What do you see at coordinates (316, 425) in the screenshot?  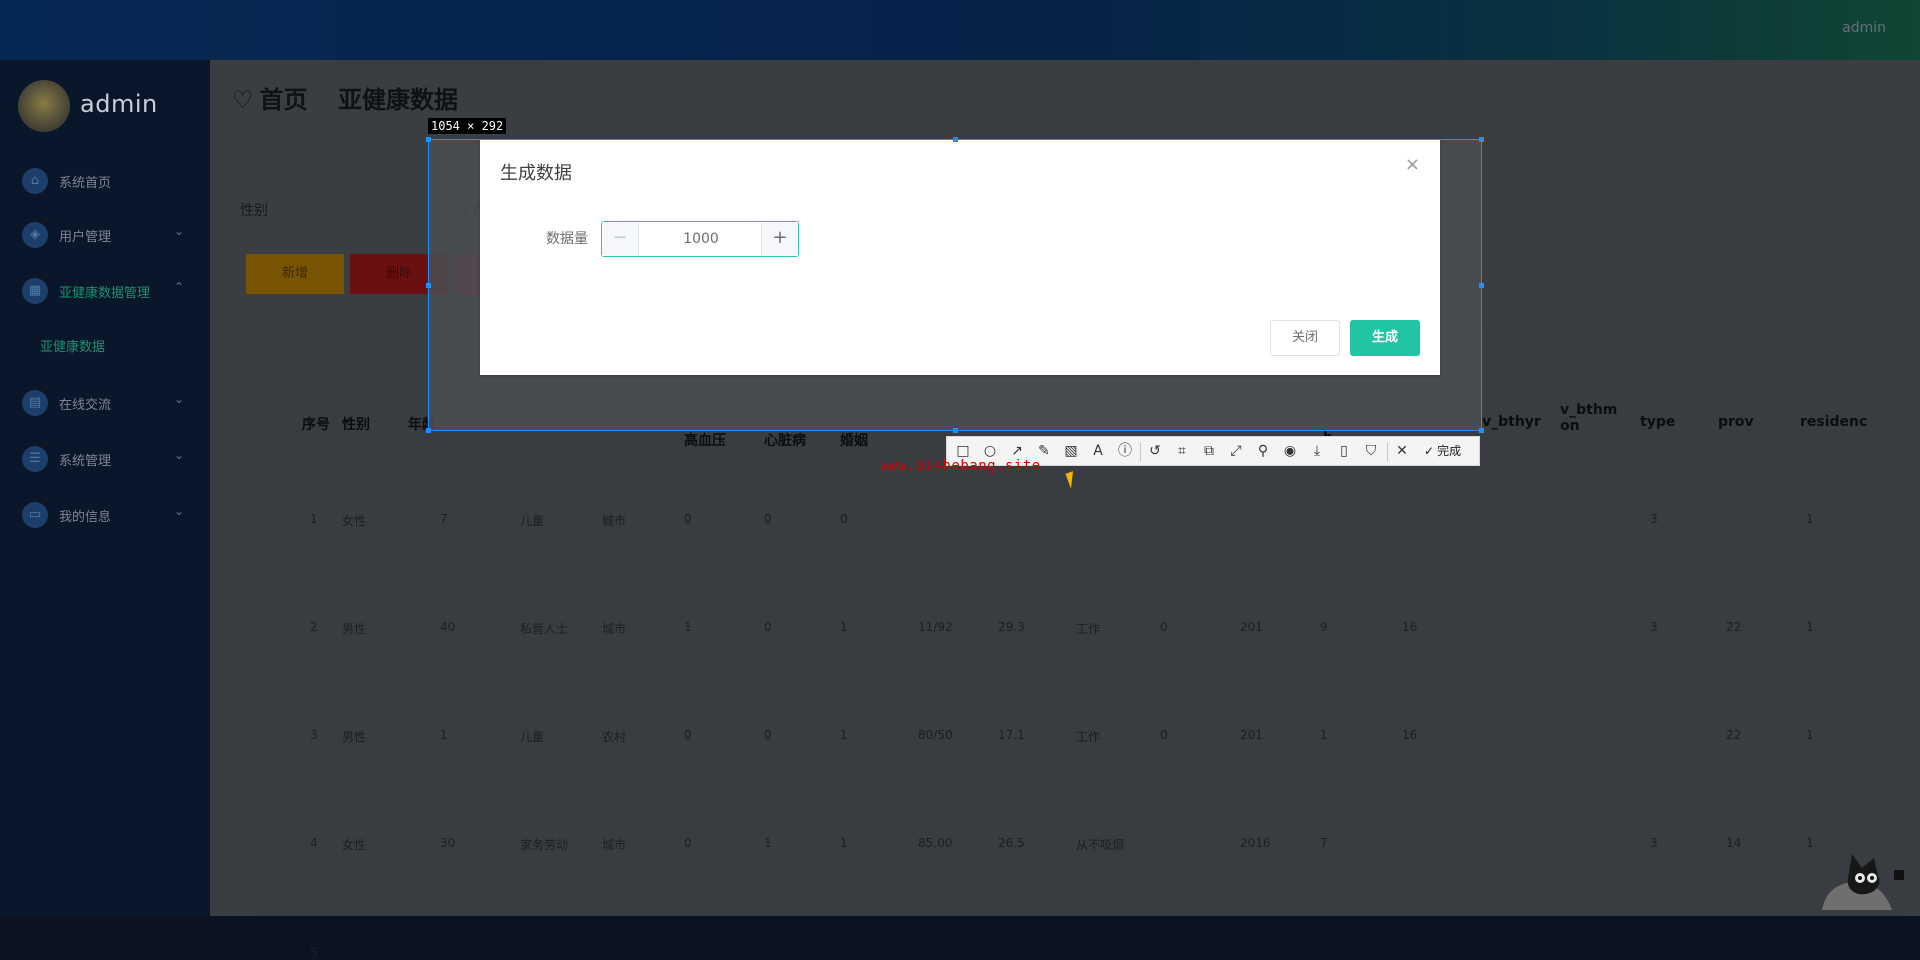 I see `table-header: 序号` at bounding box center [316, 425].